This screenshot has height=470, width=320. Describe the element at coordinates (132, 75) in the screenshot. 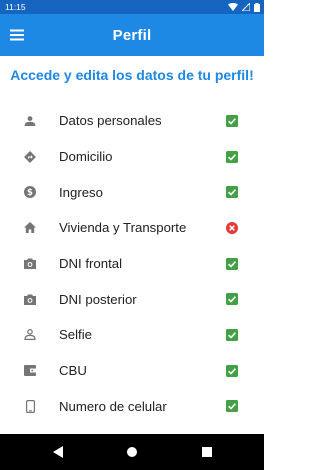

I see `page-heading: Accede y edita los datos de tu perfil!` at that location.